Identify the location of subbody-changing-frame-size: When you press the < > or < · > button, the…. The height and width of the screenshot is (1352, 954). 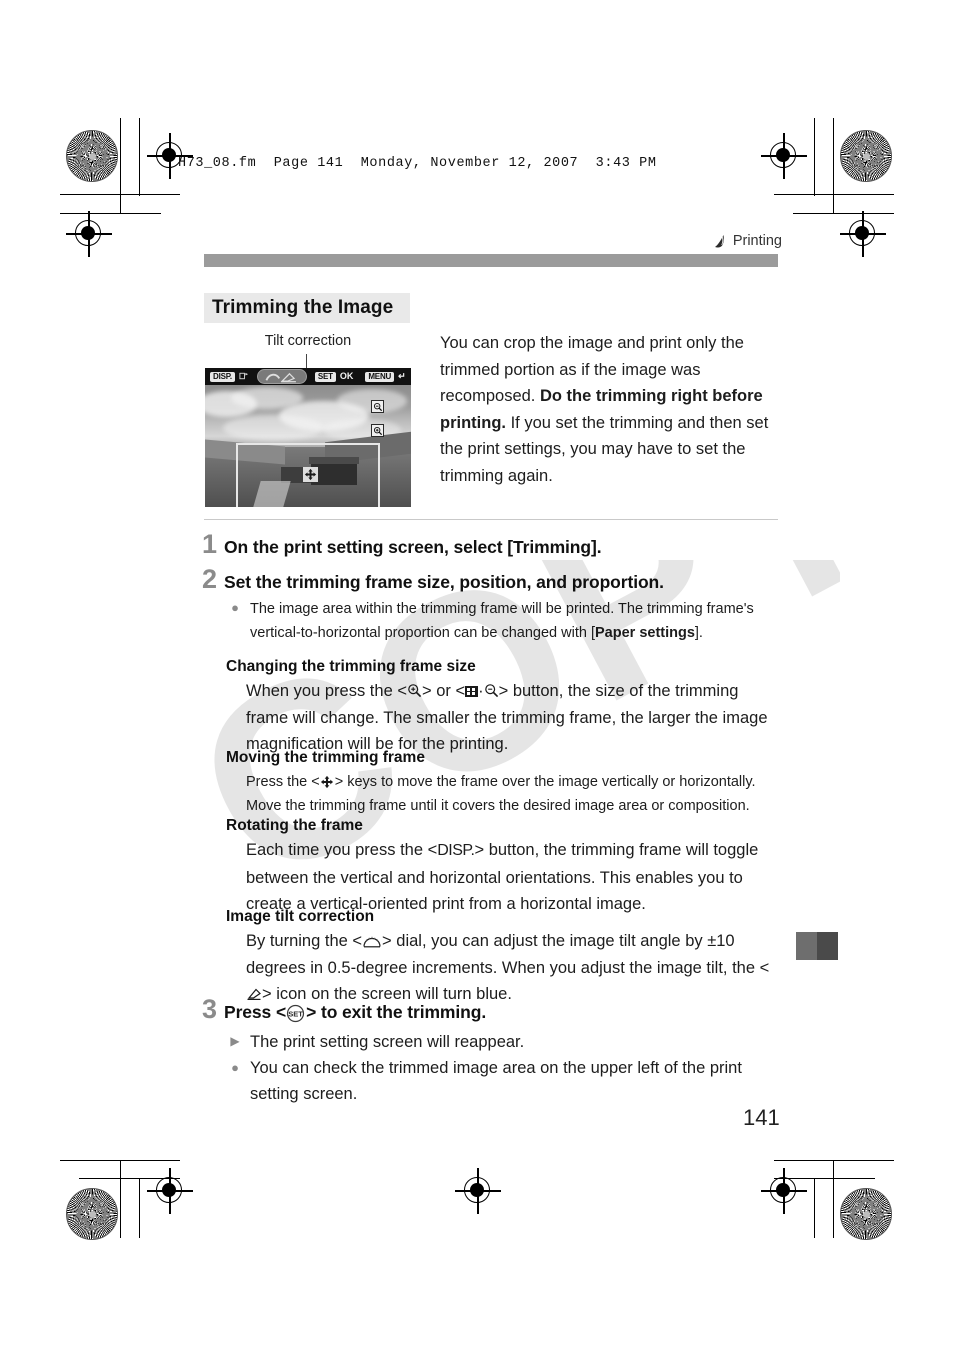
(513, 718).